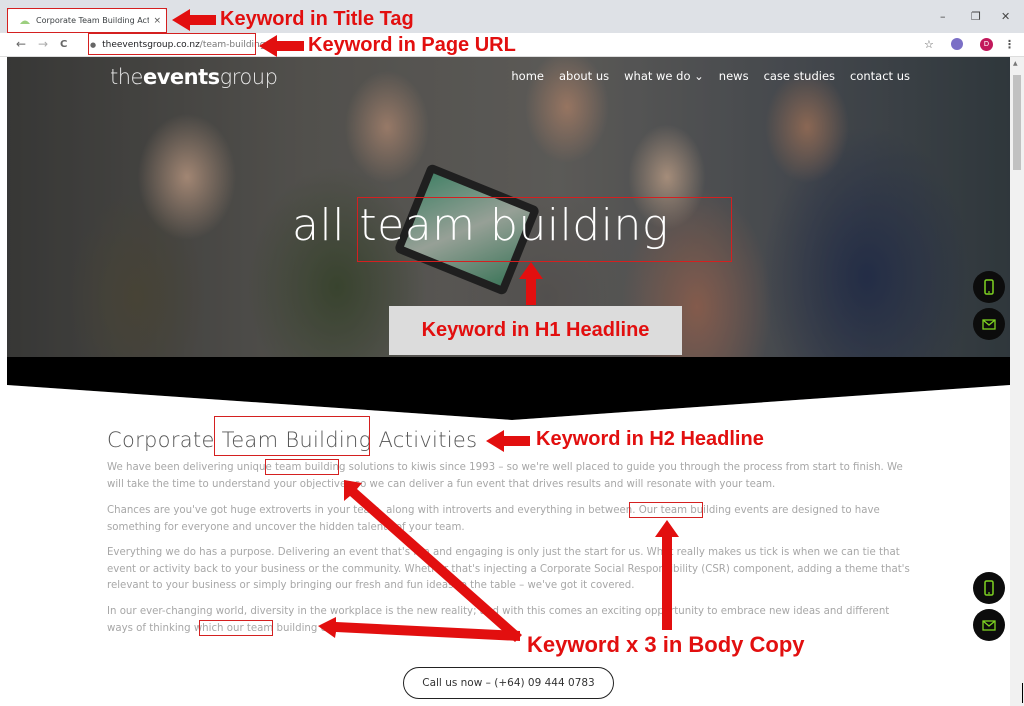 The height and width of the screenshot is (706, 1024). I want to click on h1-highlight-box, so click(544, 229).